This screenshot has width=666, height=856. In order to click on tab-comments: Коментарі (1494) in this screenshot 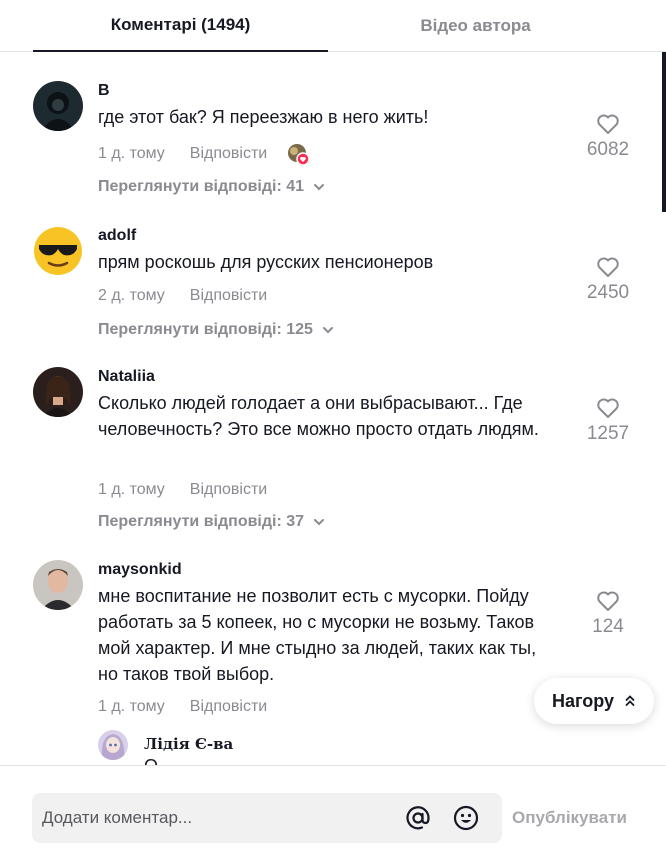, I will do `click(180, 26)`.